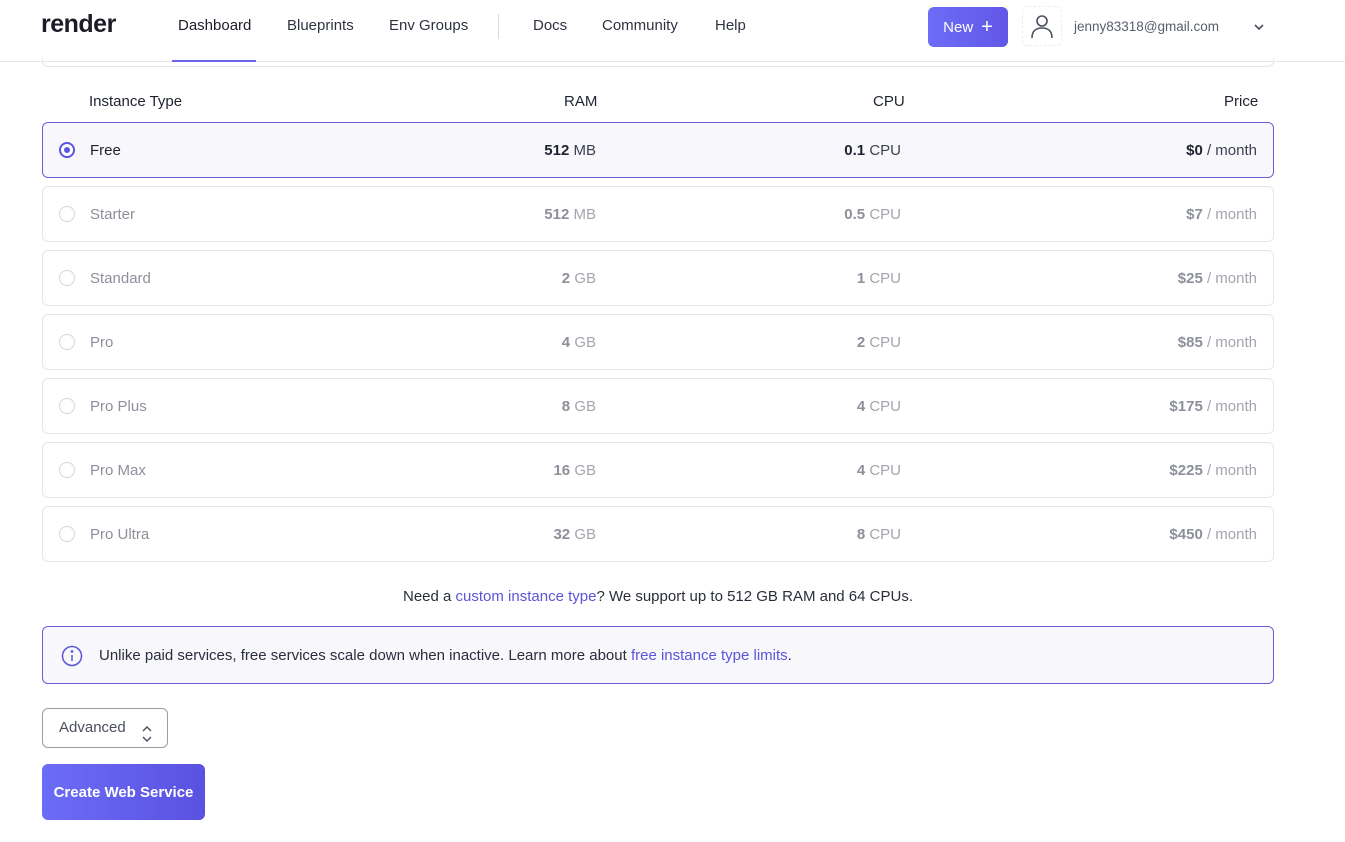 The image size is (1345, 842). Describe the element at coordinates (658, 278) in the screenshot. I see `instance-row-standard: Standard 2 GB 1 CPU $25 / month` at that location.